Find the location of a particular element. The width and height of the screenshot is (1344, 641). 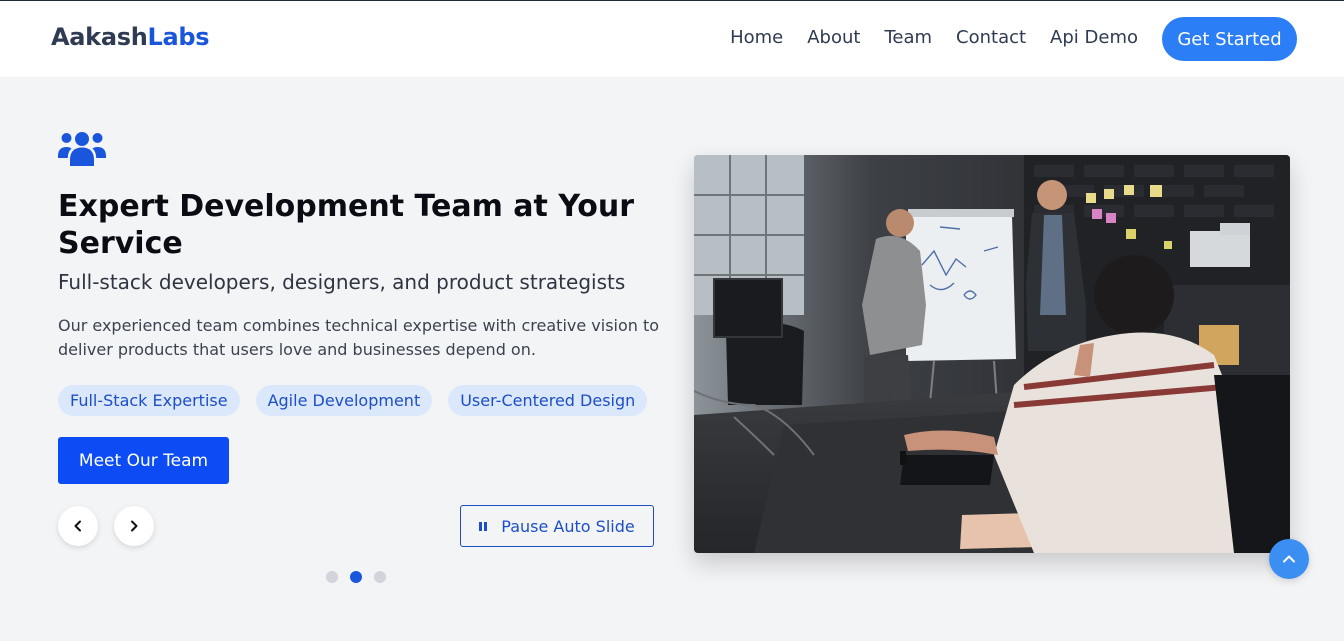

nav-link-contact: Contact is located at coordinates (991, 37).